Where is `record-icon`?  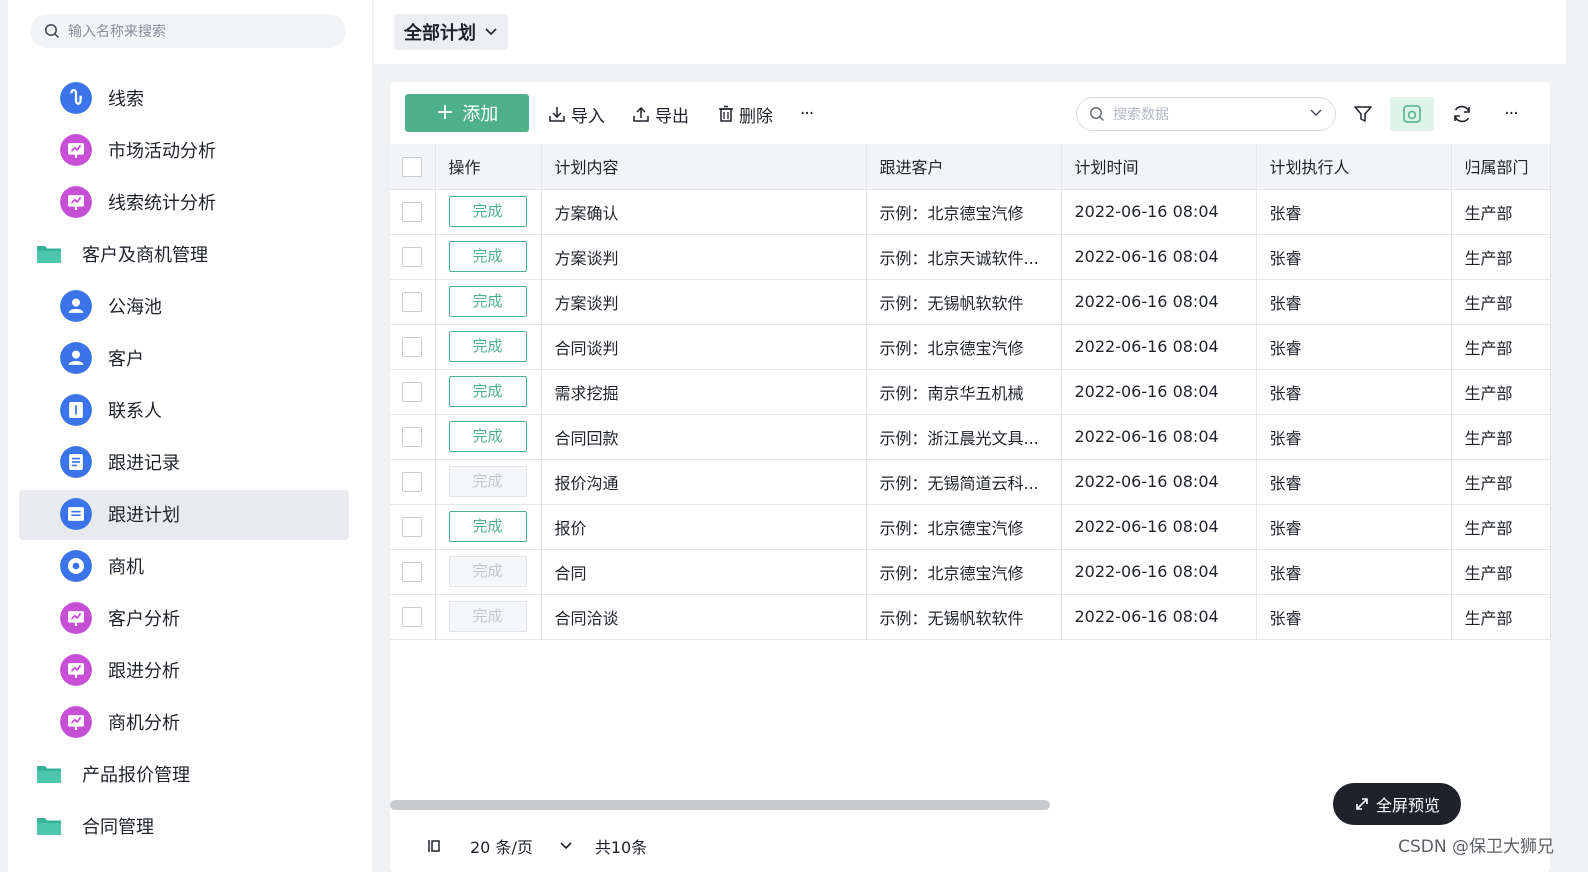 record-icon is located at coordinates (76, 462).